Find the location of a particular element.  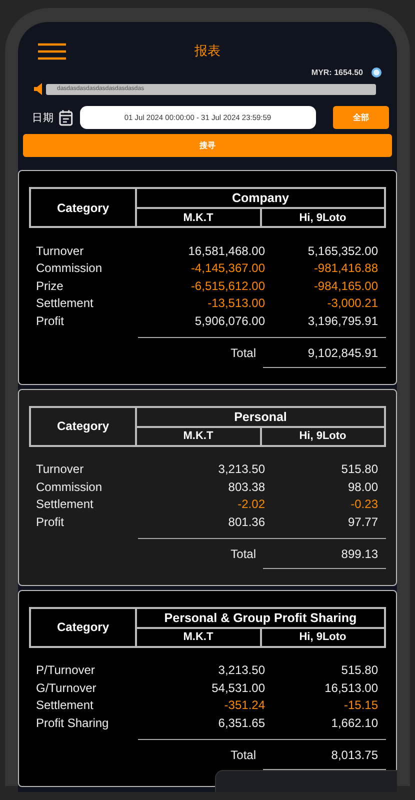

row-label: P/Turnover is located at coordinates (66, 670).